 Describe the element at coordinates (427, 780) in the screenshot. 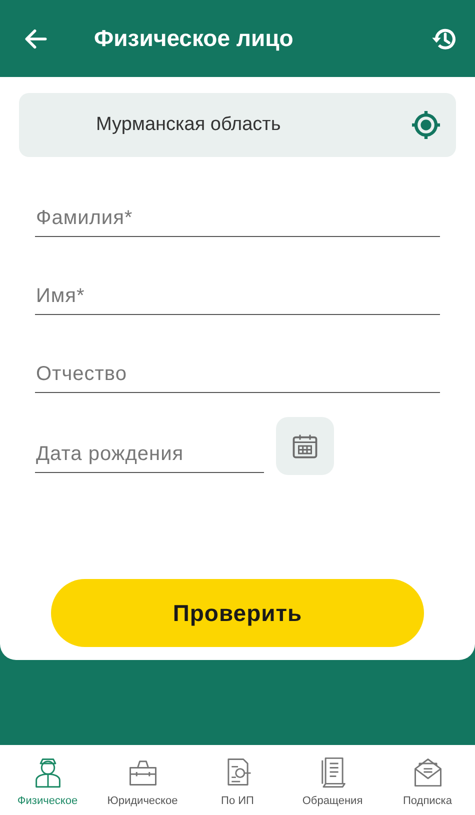

I see `nav-tab: Подписка` at that location.